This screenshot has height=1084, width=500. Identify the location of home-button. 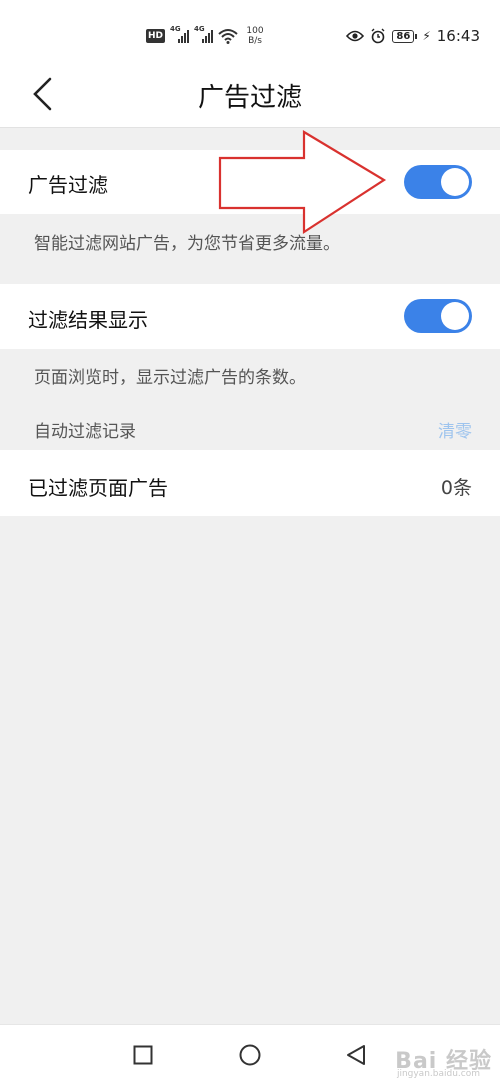
(250, 1055).